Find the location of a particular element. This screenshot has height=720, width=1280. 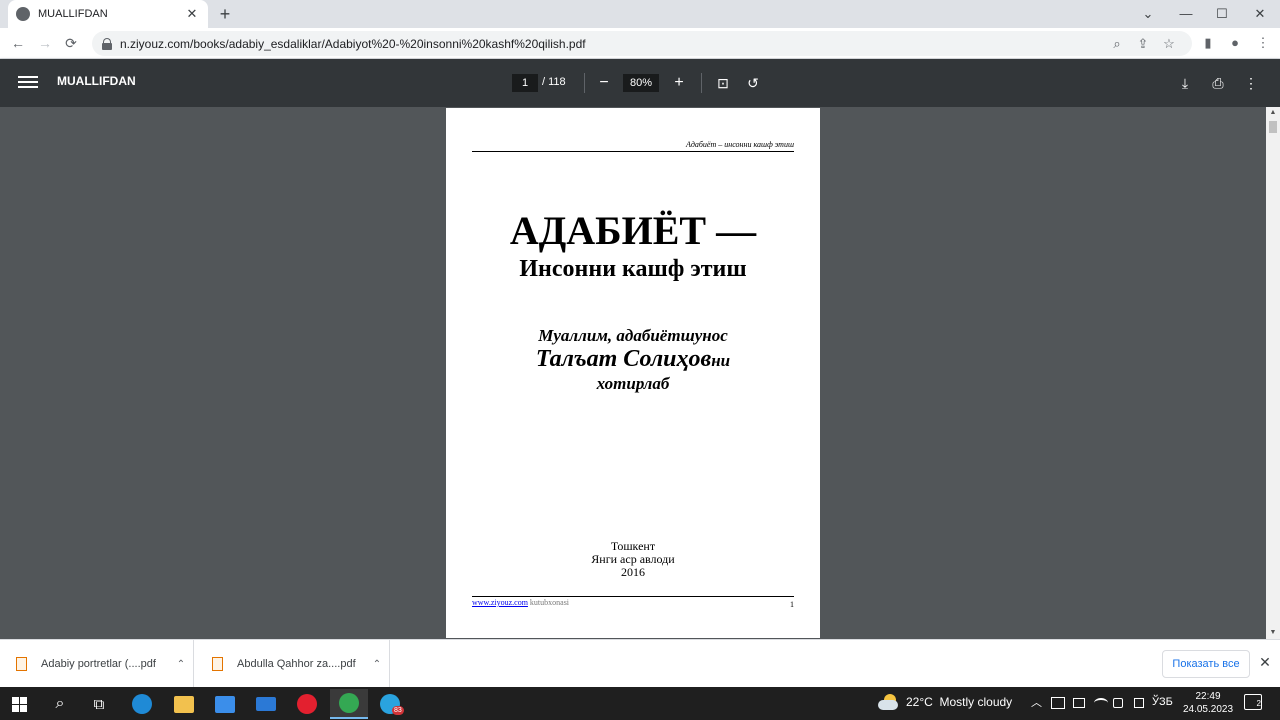

browser-tab: MUALLIFDAN ✕ is located at coordinates (108, 14).